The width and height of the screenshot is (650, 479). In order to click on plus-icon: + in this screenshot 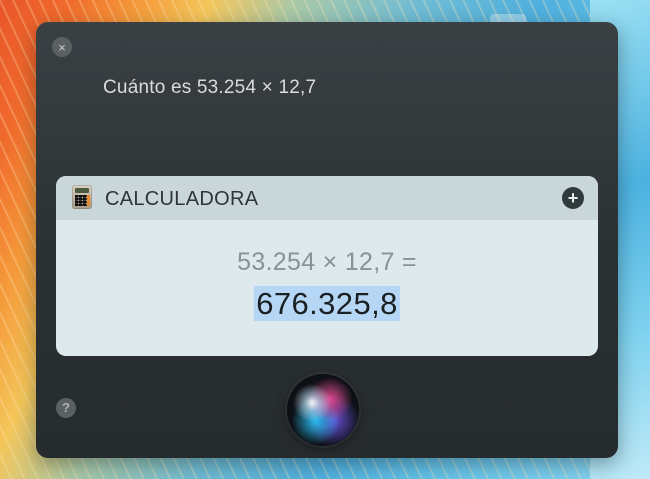, I will do `click(573, 198)`.